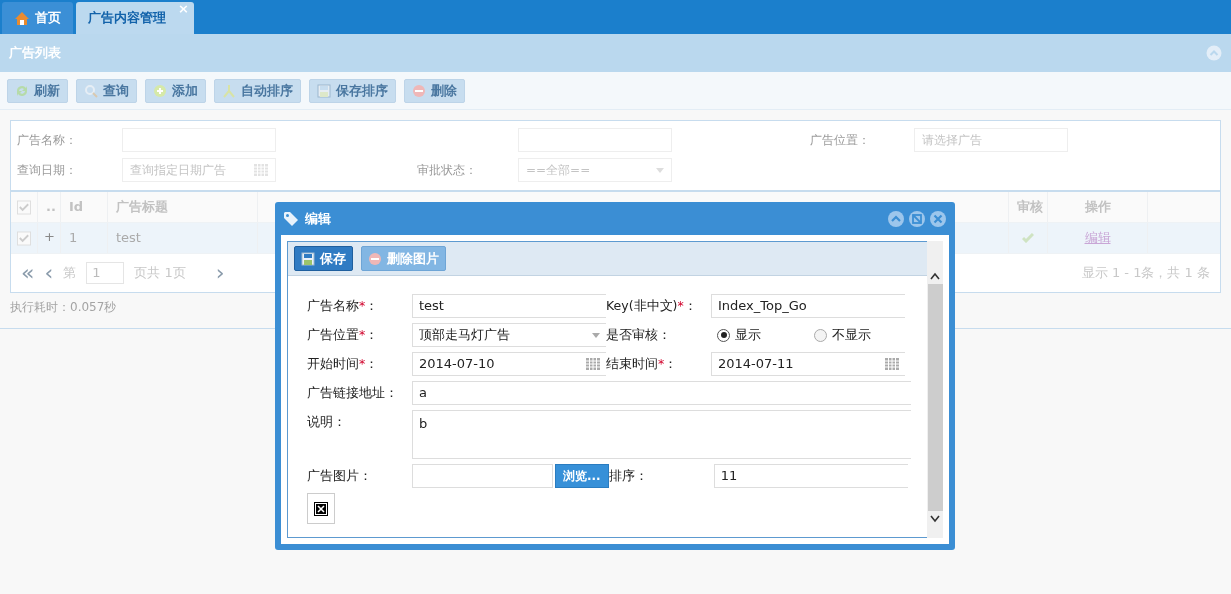  What do you see at coordinates (63, 307) in the screenshot?
I see `status-text: 执行耗时：0.057秒` at bounding box center [63, 307].